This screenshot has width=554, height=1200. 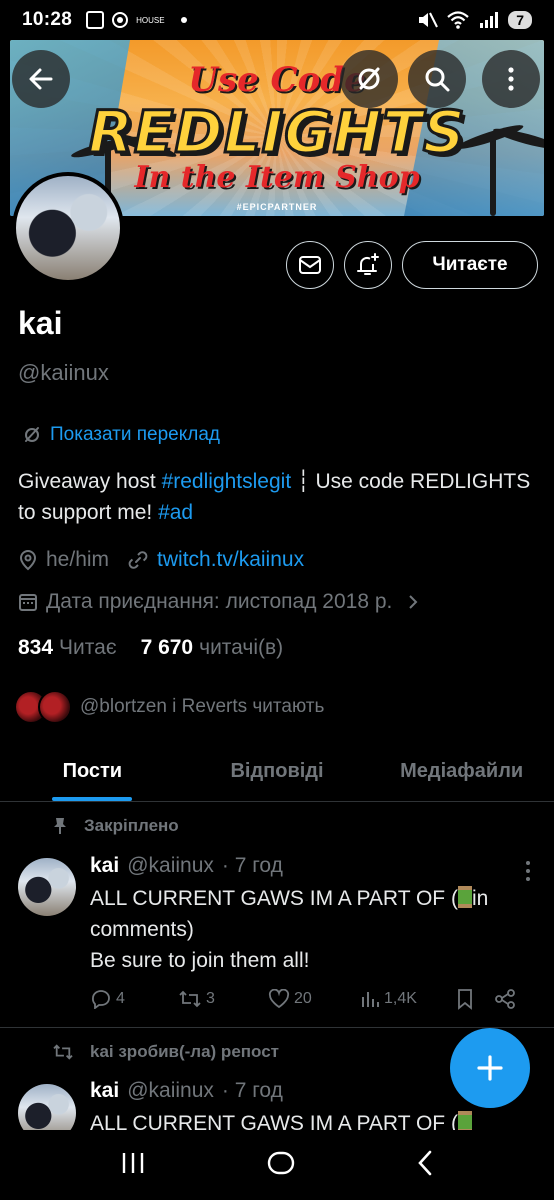 I want to click on bookmark-icon, so click(x=465, y=999).